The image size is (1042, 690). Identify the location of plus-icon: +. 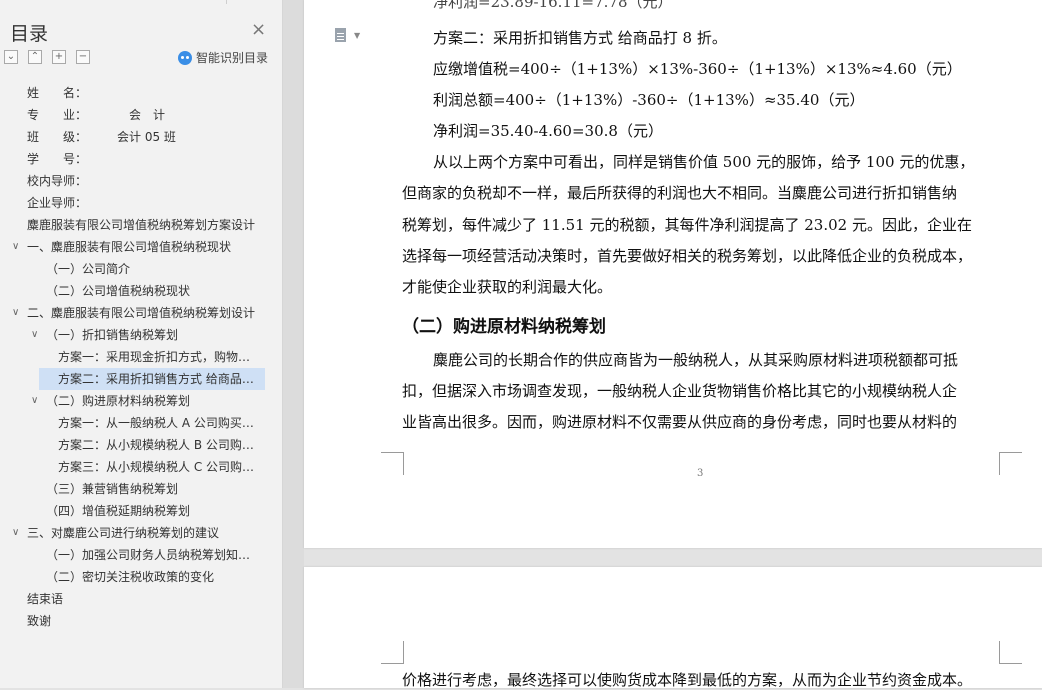
(59, 57).